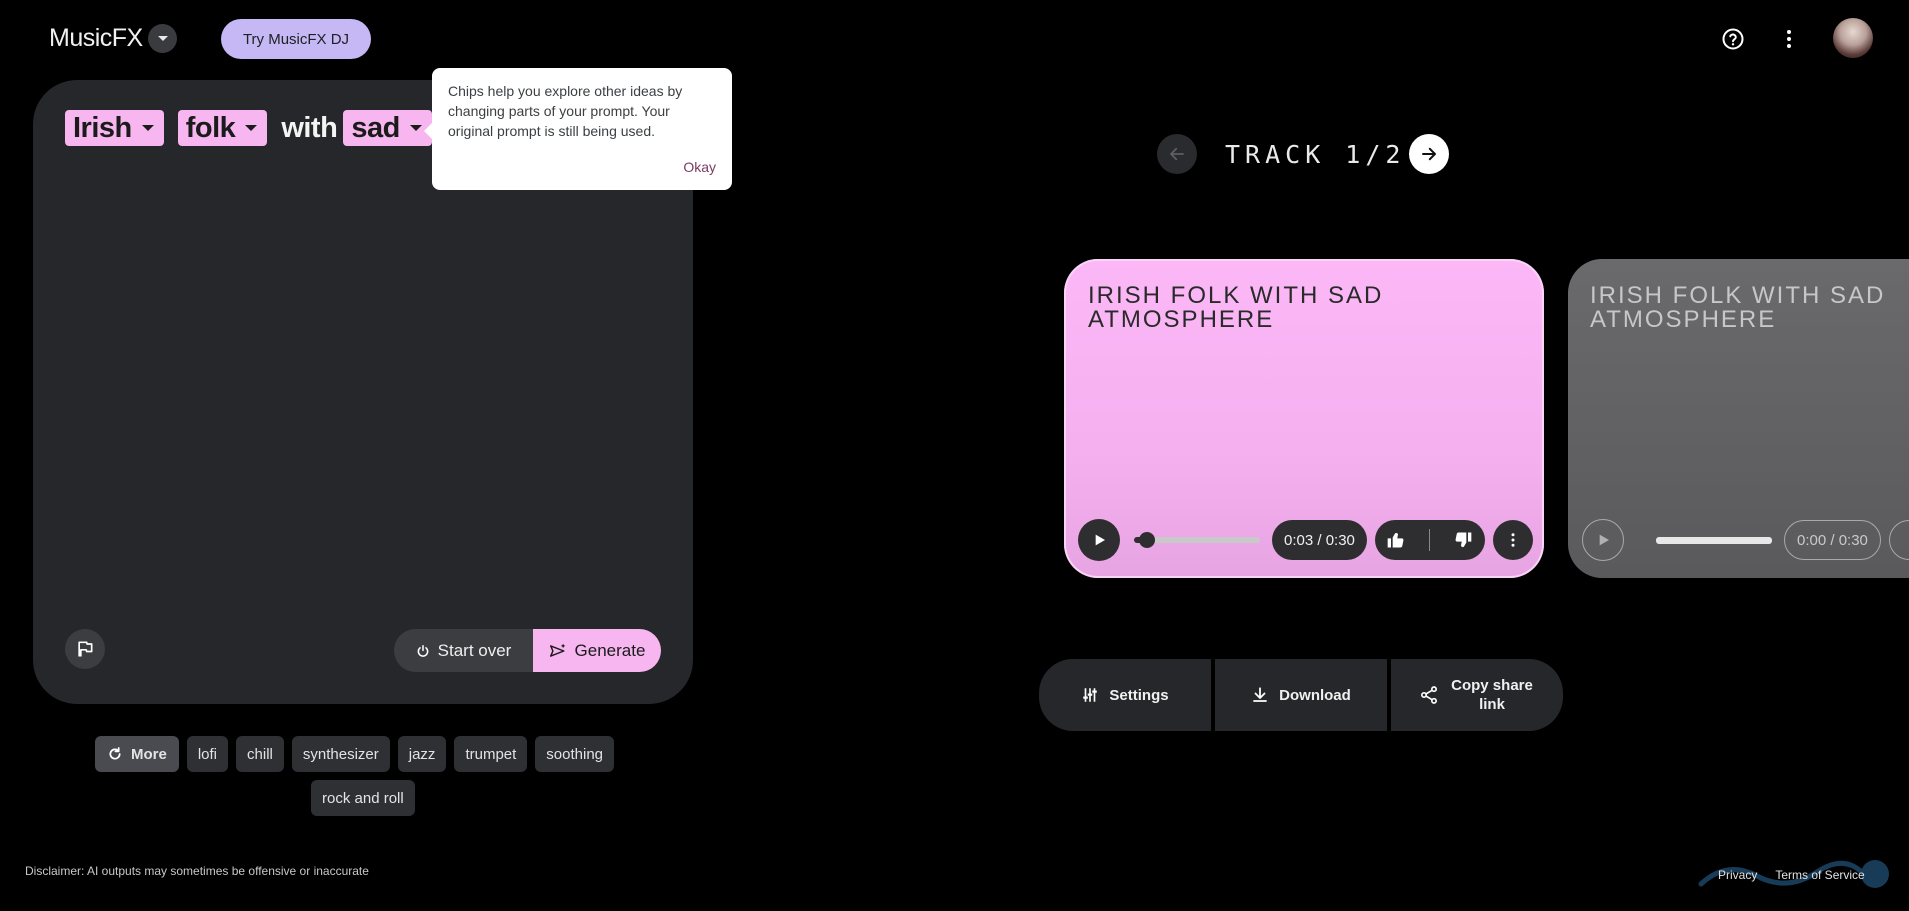 The image size is (1909, 911). Describe the element at coordinates (474, 650) in the screenshot. I see `start-over-label: Start over` at that location.